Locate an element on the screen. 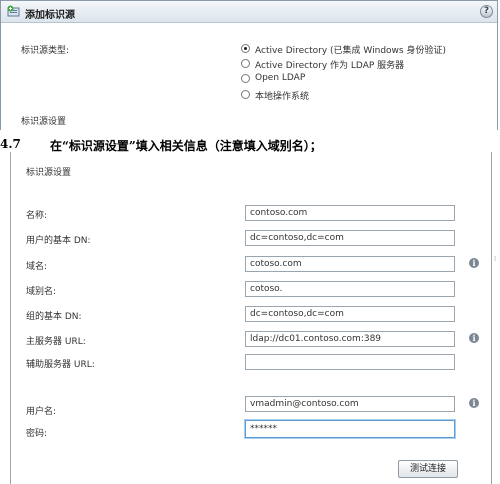 This screenshot has height=484, width=500. primary-server-url-label: 主服务器 URL: is located at coordinates (56, 342).